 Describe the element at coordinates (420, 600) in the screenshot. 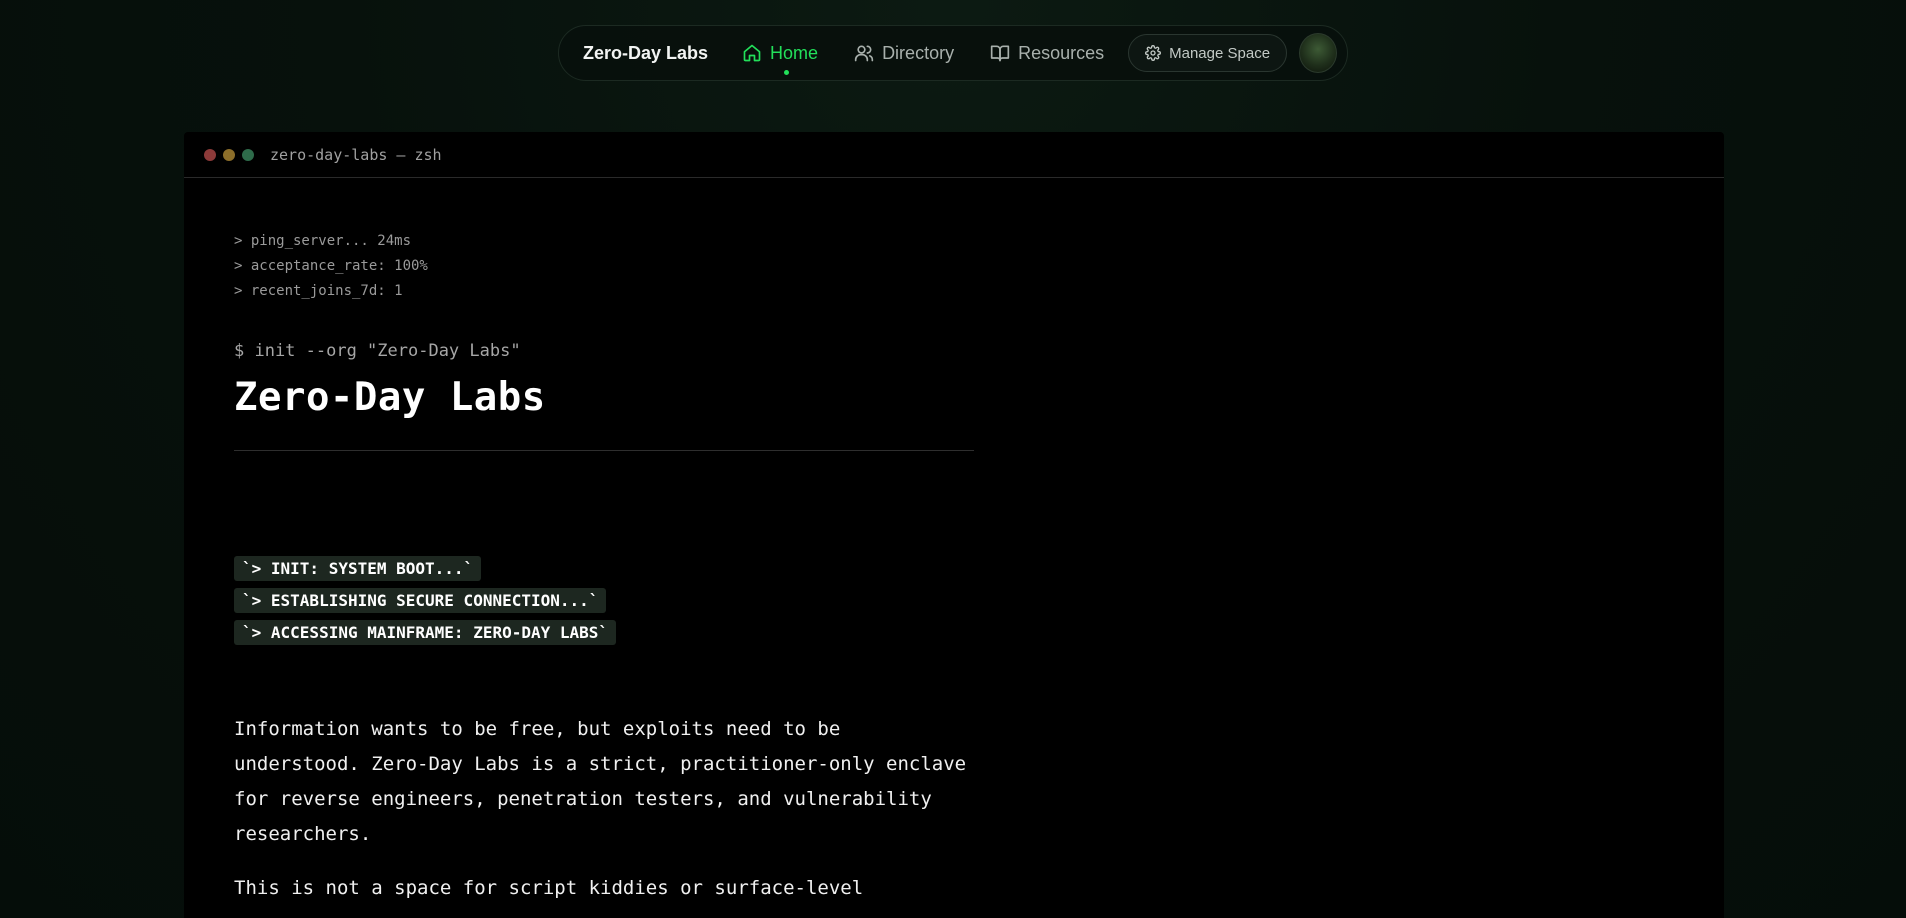

I see `boot-line-connection: `> ESTABLISHING SECURE CONNECTION...`` at that location.